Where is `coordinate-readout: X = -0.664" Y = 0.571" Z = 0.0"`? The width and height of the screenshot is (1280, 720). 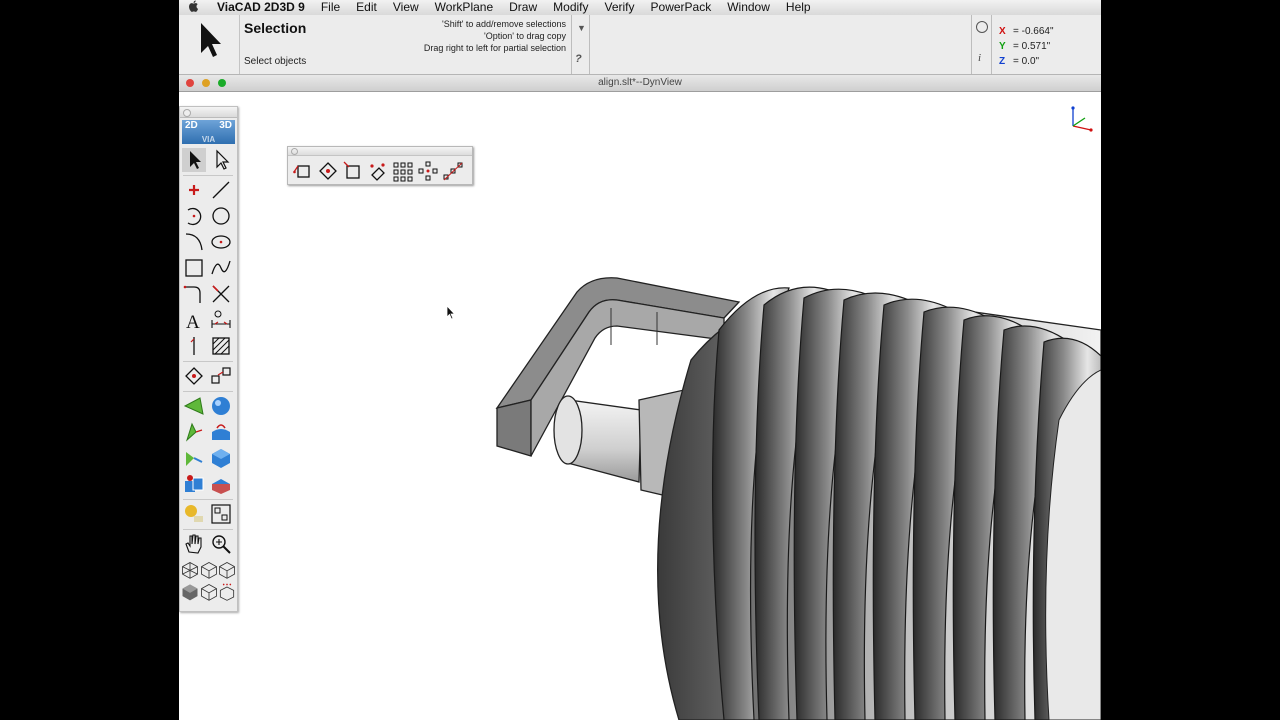
coordinate-readout: X = -0.664" Y = 0.571" Z = 0.0" is located at coordinates (1026, 46).